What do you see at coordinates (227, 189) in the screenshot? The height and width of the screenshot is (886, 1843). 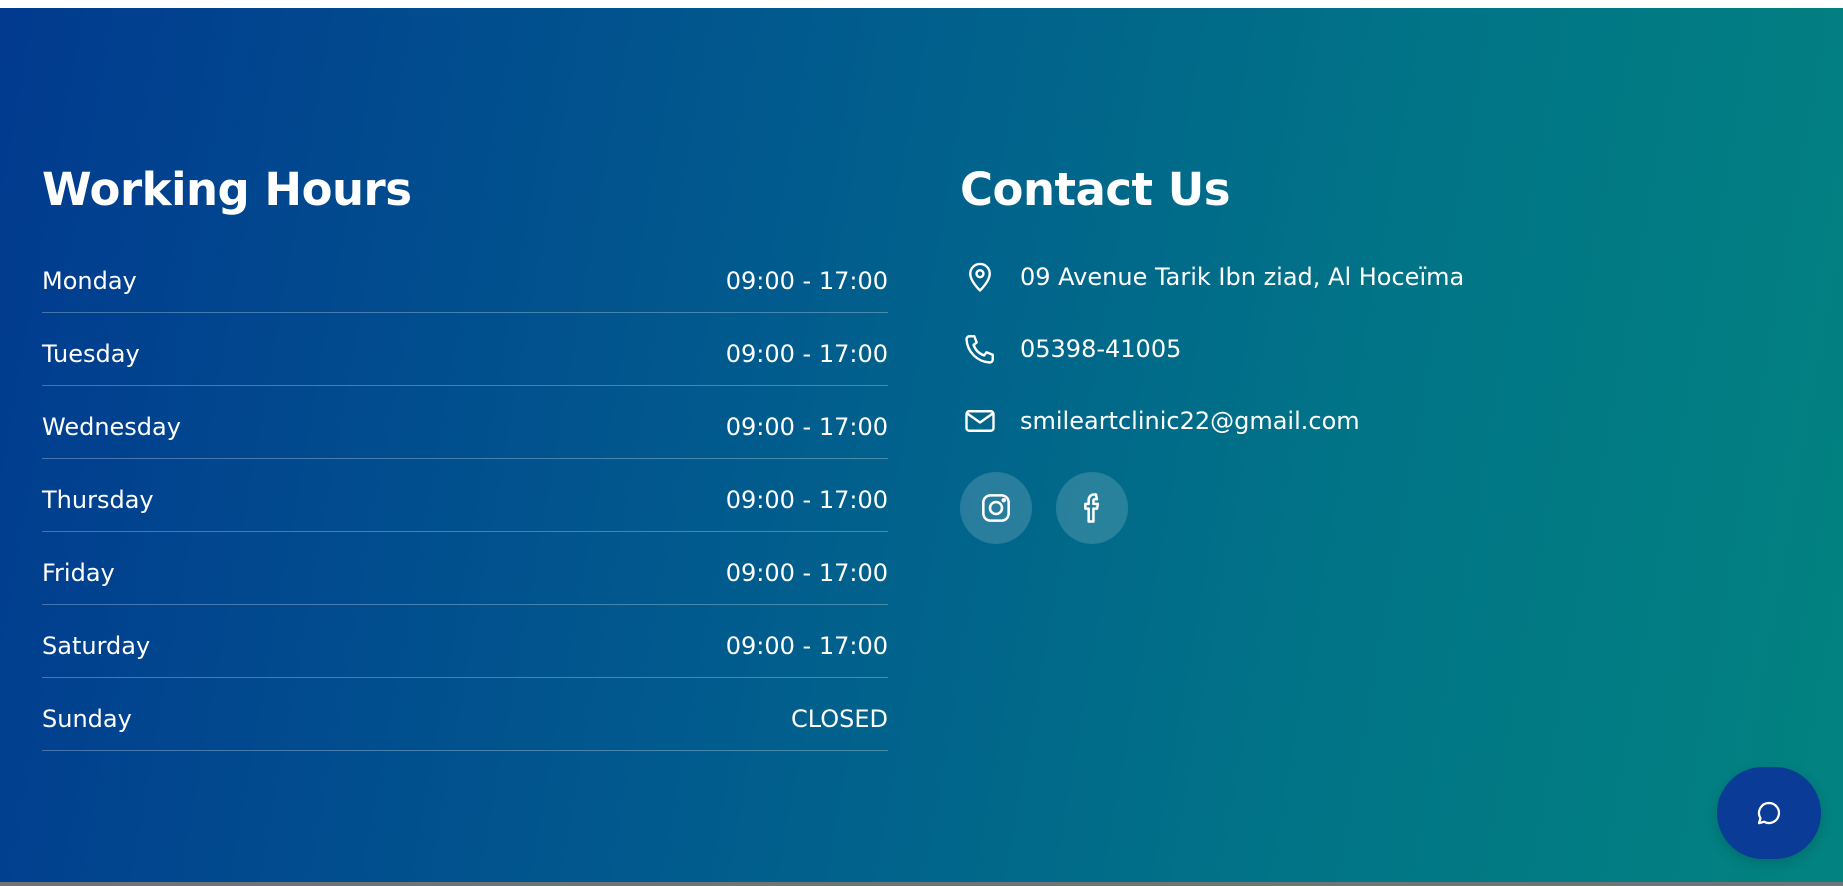 I see `working-hours-title: Working Hours` at bounding box center [227, 189].